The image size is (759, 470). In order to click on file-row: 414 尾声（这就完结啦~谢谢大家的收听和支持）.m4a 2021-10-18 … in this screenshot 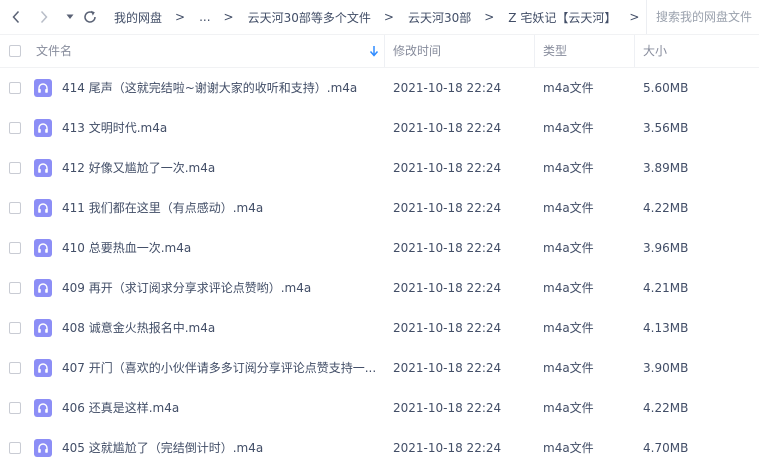, I will do `click(379, 88)`.